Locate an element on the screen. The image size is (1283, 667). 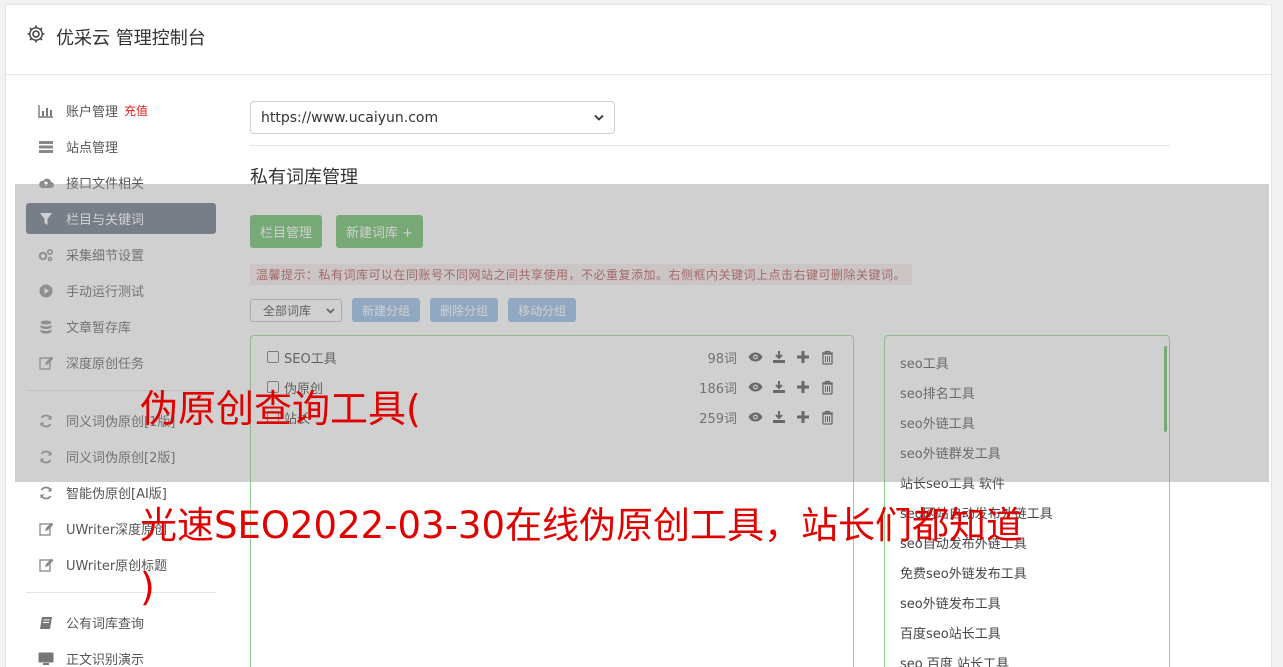
sidebar-item-uwriter-title: UWriter原创标题 is located at coordinates (121, 564).